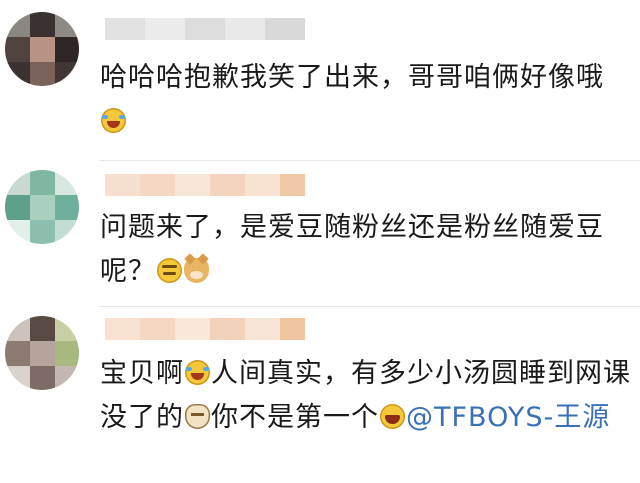 The height and width of the screenshot is (483, 640). Describe the element at coordinates (352, 77) in the screenshot. I see `comment-text-part: 哈哈哈抱歉我笑了出来，哥哥咱俩好像哦` at that location.